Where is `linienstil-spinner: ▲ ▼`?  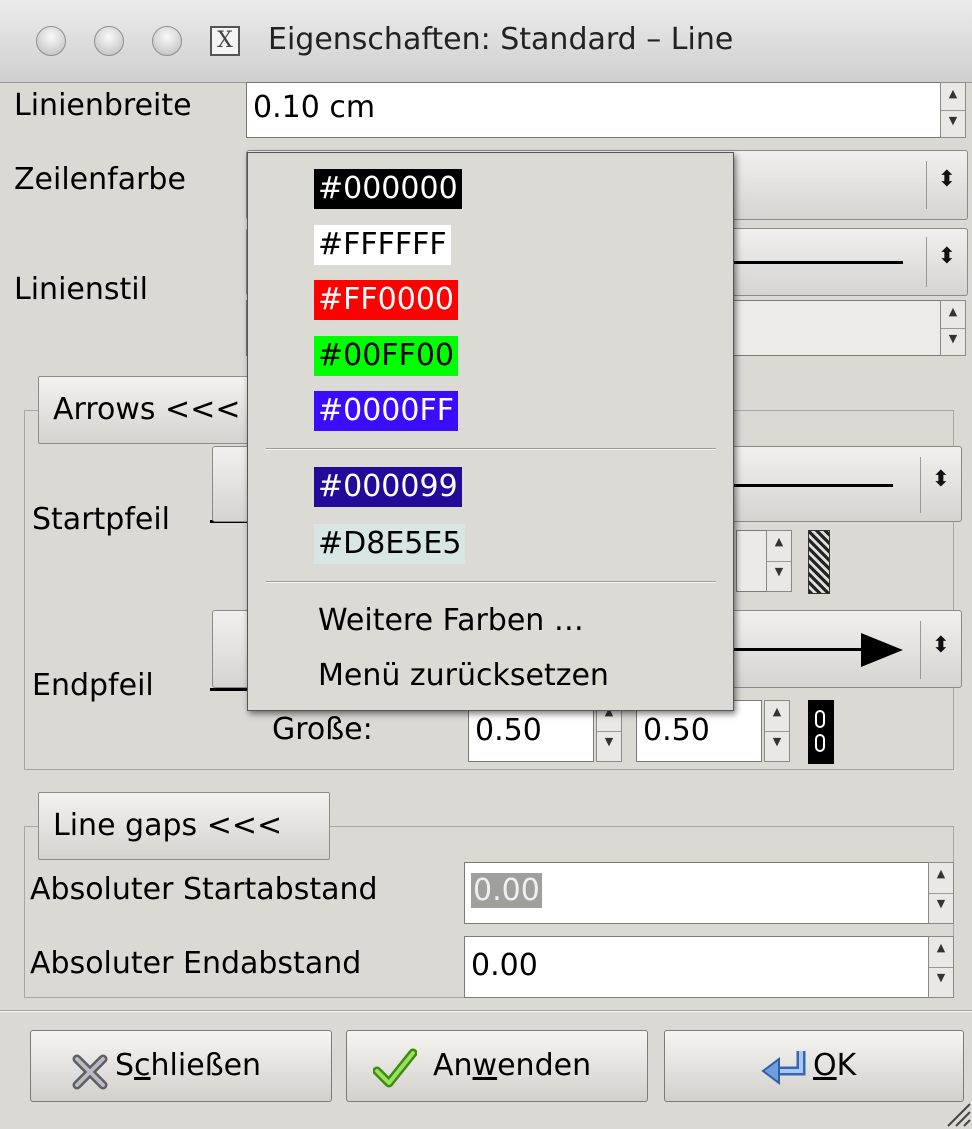
linienstil-spinner: ▲ ▼ is located at coordinates (953, 328).